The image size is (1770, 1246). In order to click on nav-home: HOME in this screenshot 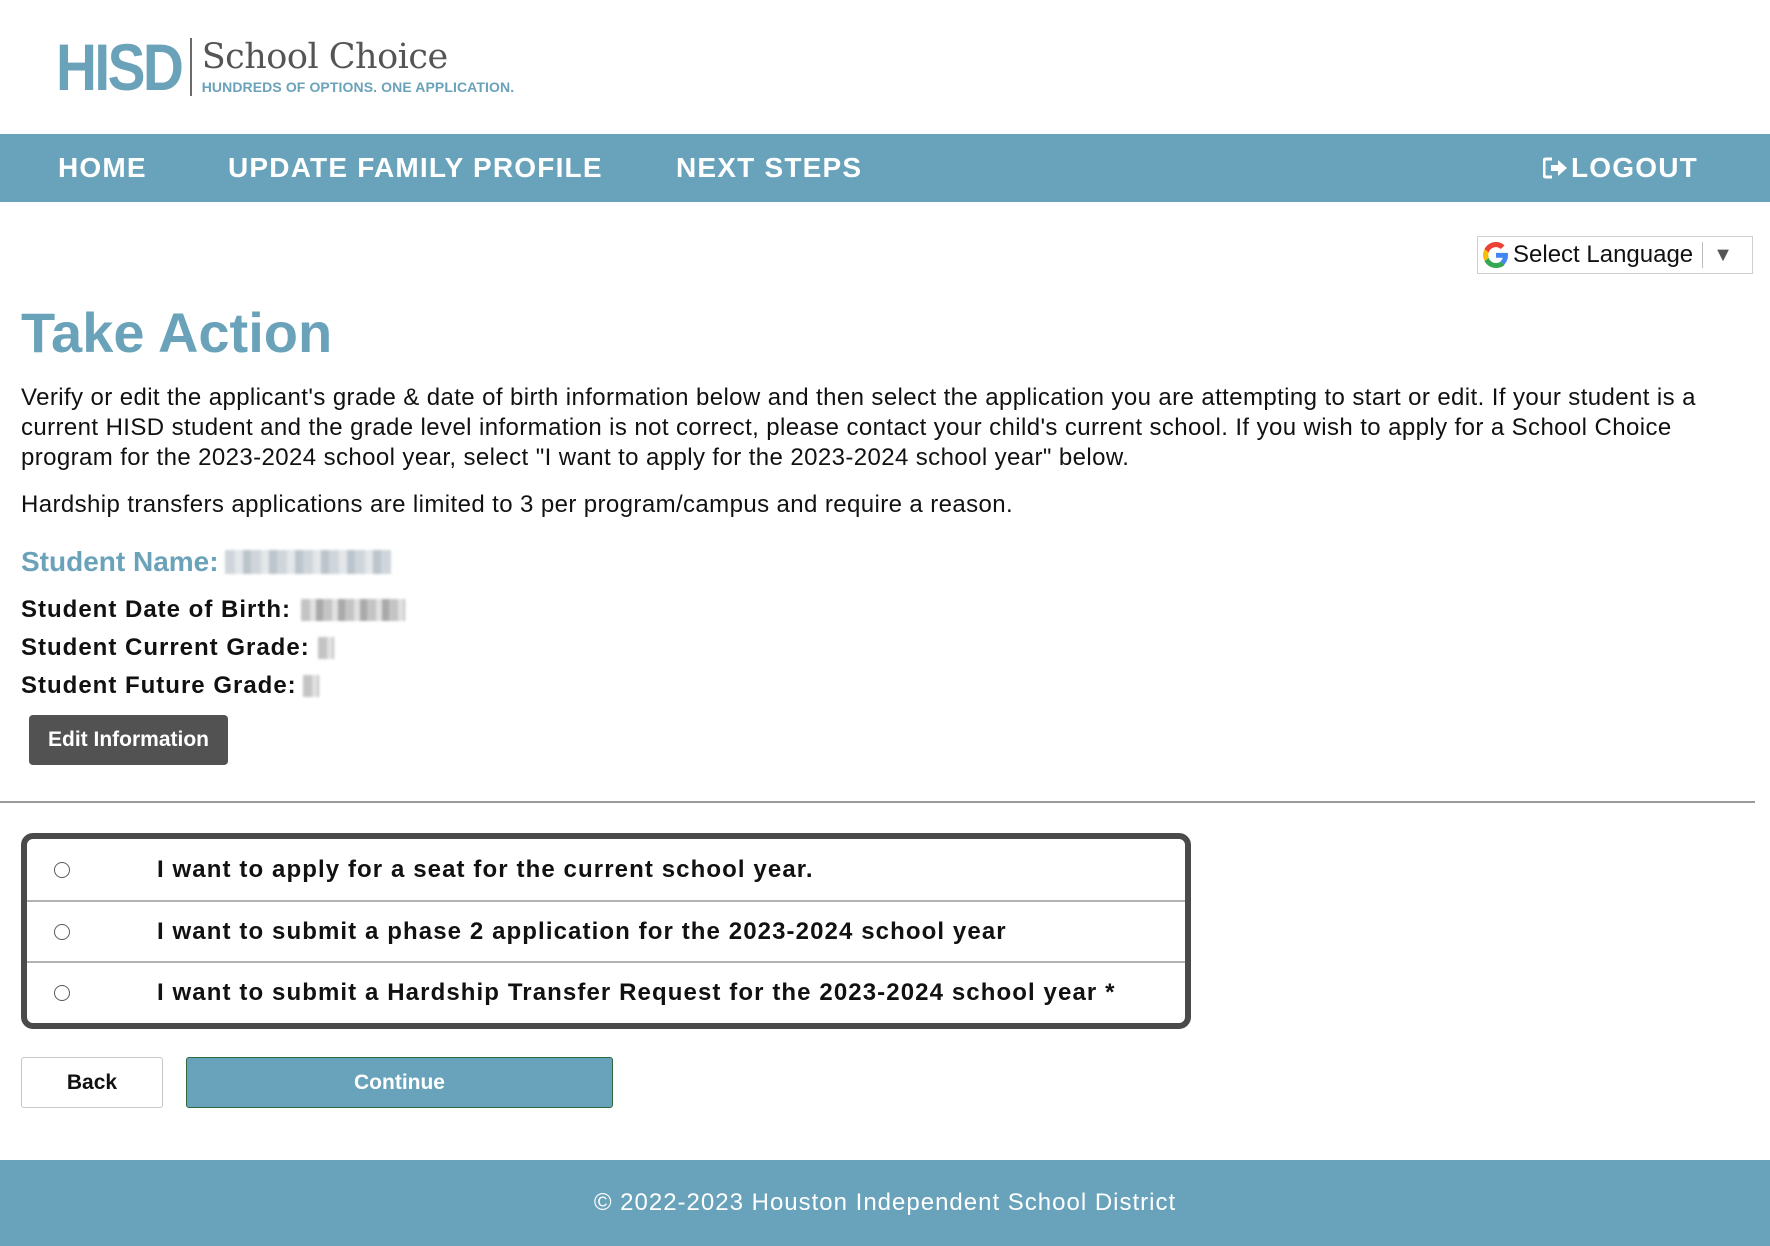, I will do `click(102, 168)`.